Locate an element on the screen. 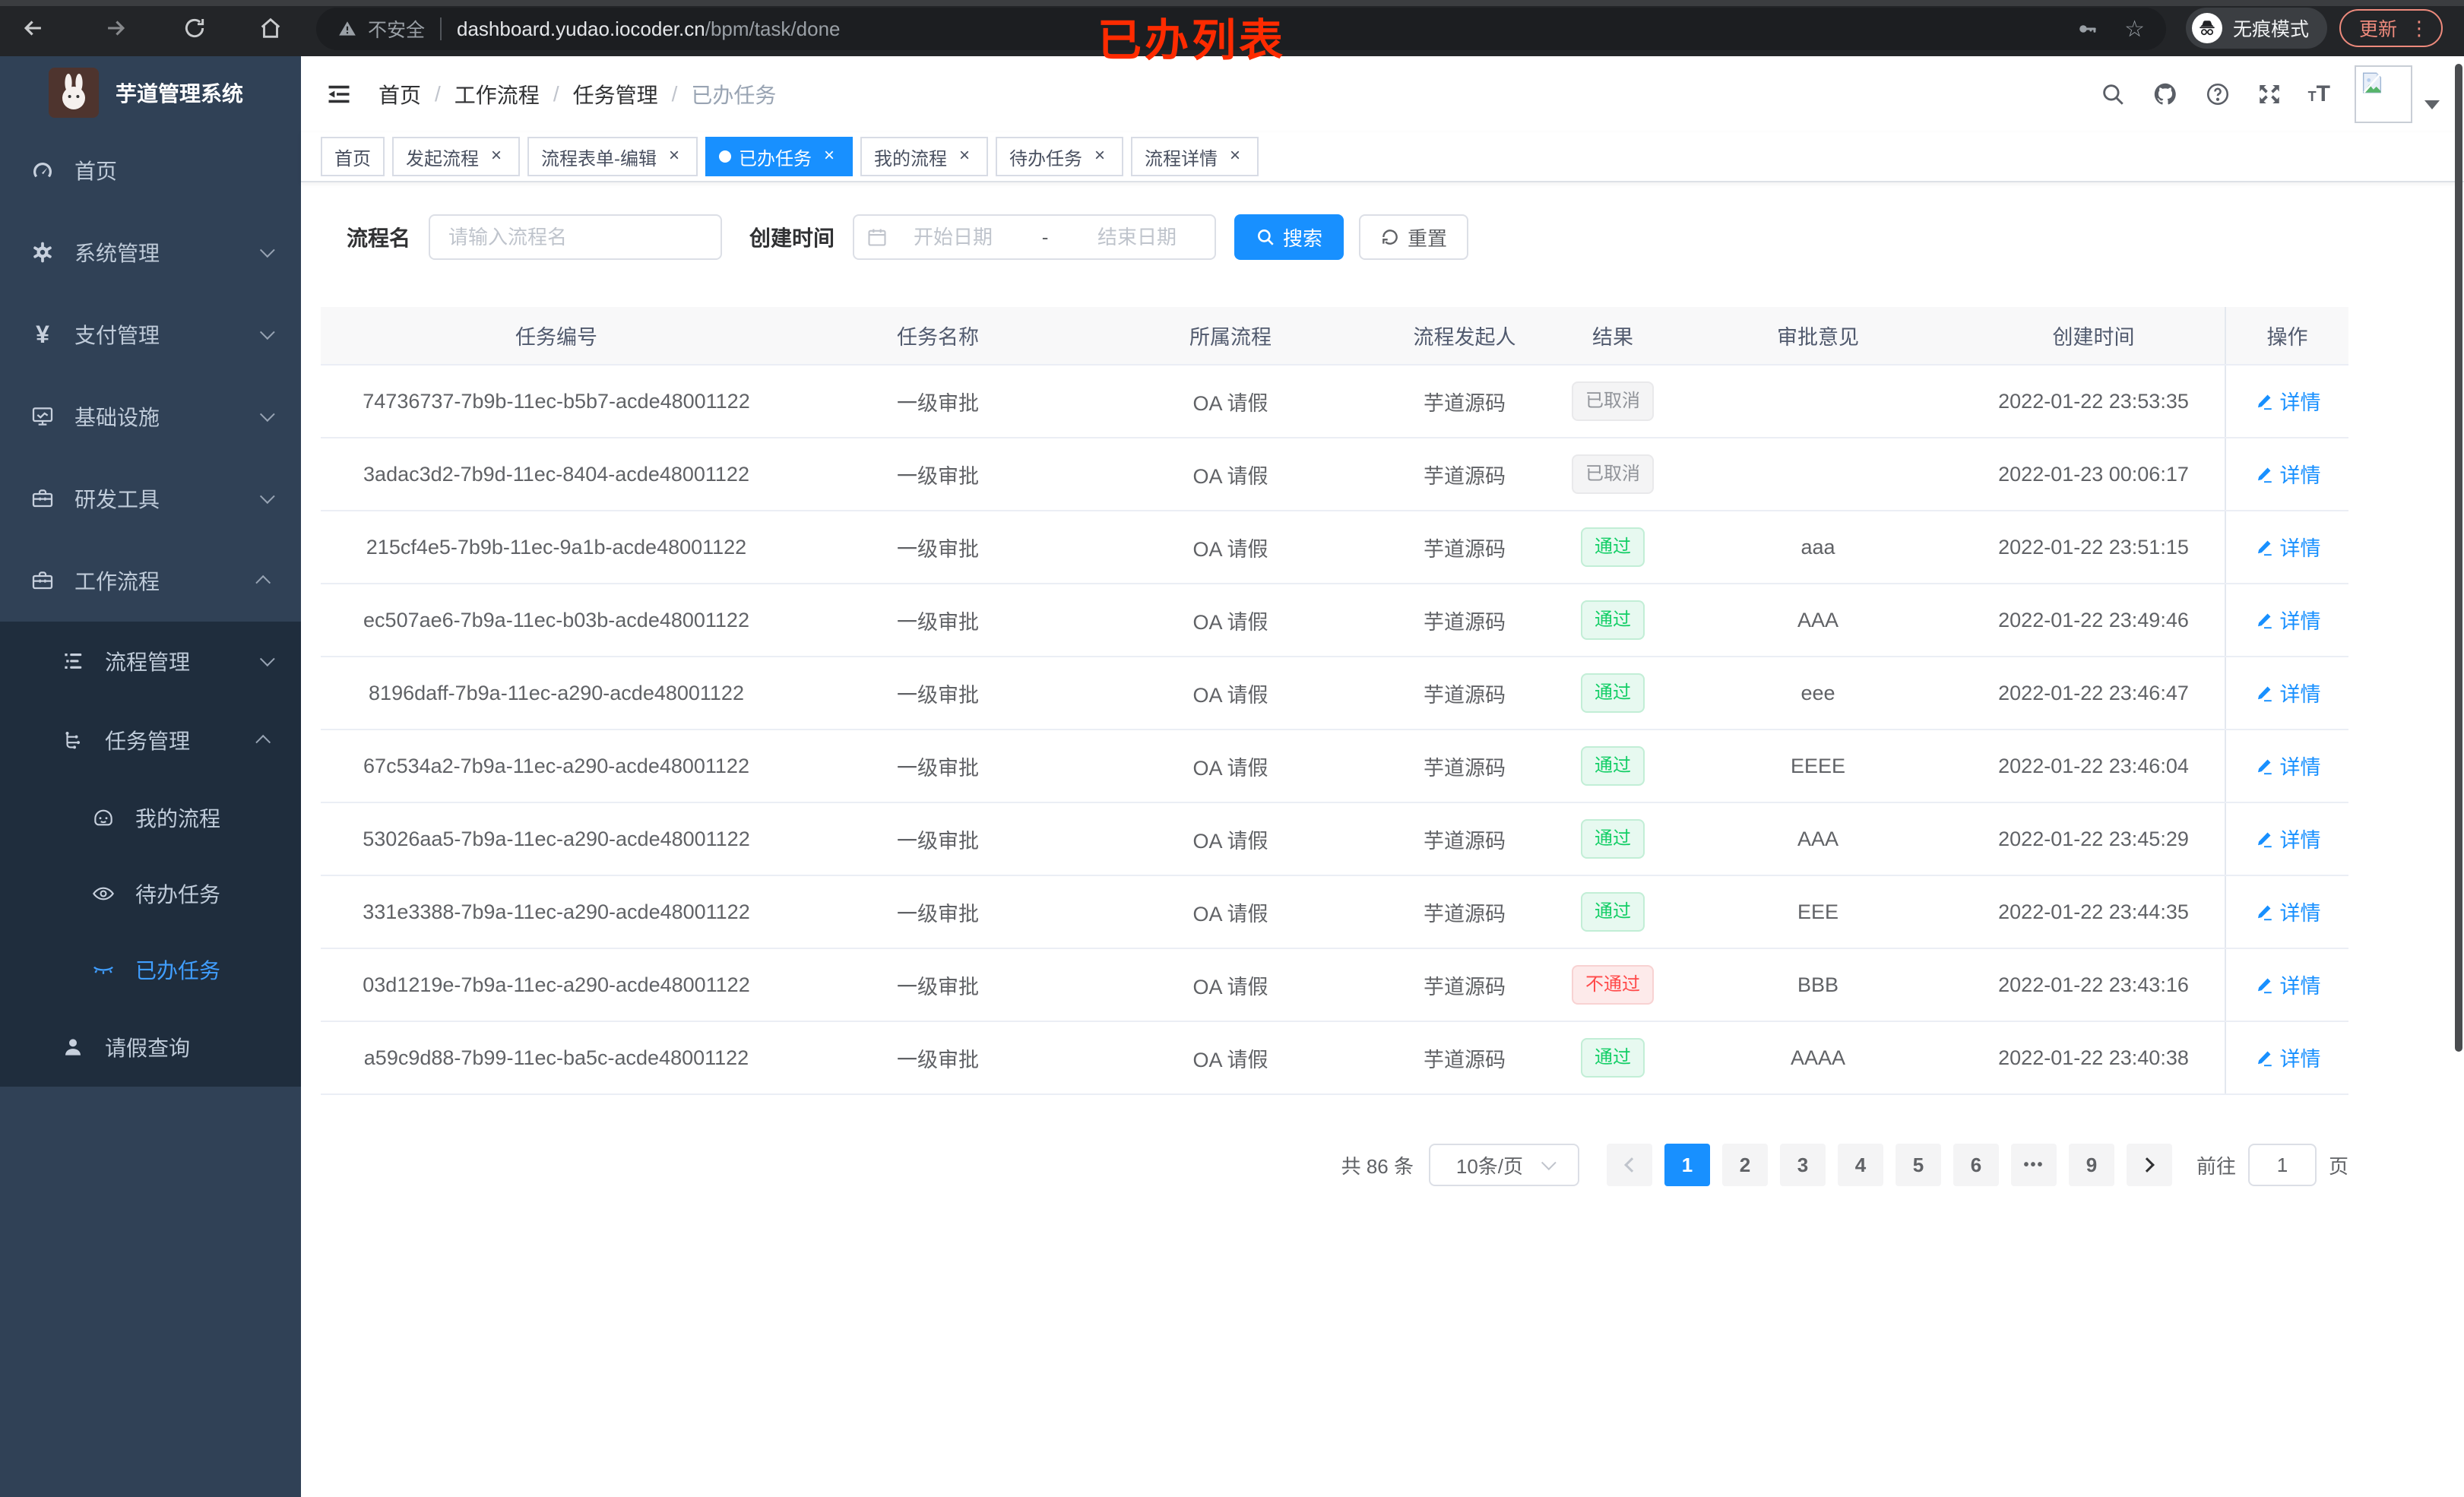  sidebar-item-todo-tasks: 待办任务 is located at coordinates (150, 894).